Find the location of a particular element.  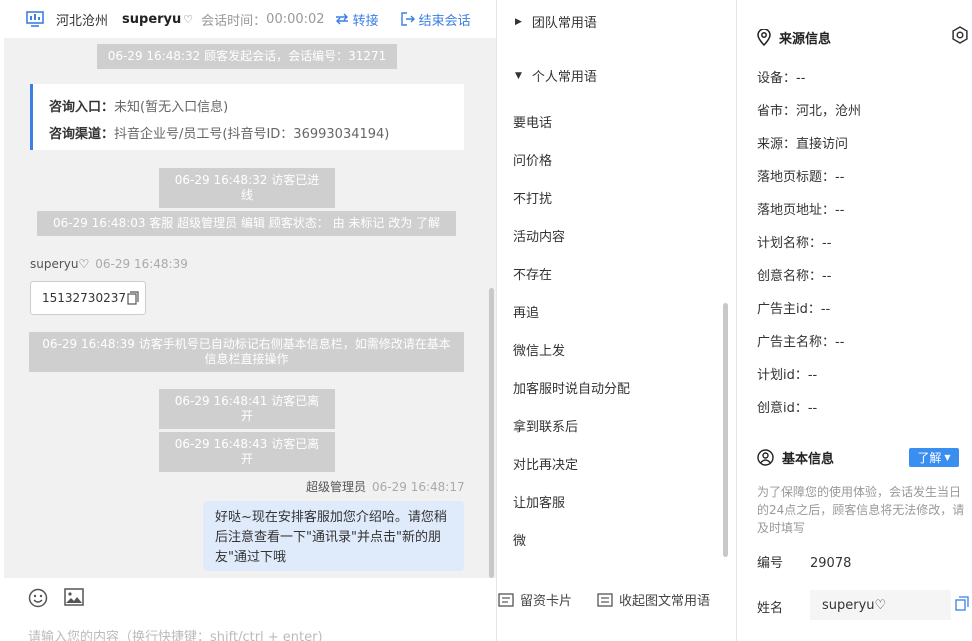

source-info-row: 广告主id：-- is located at coordinates (794, 309).